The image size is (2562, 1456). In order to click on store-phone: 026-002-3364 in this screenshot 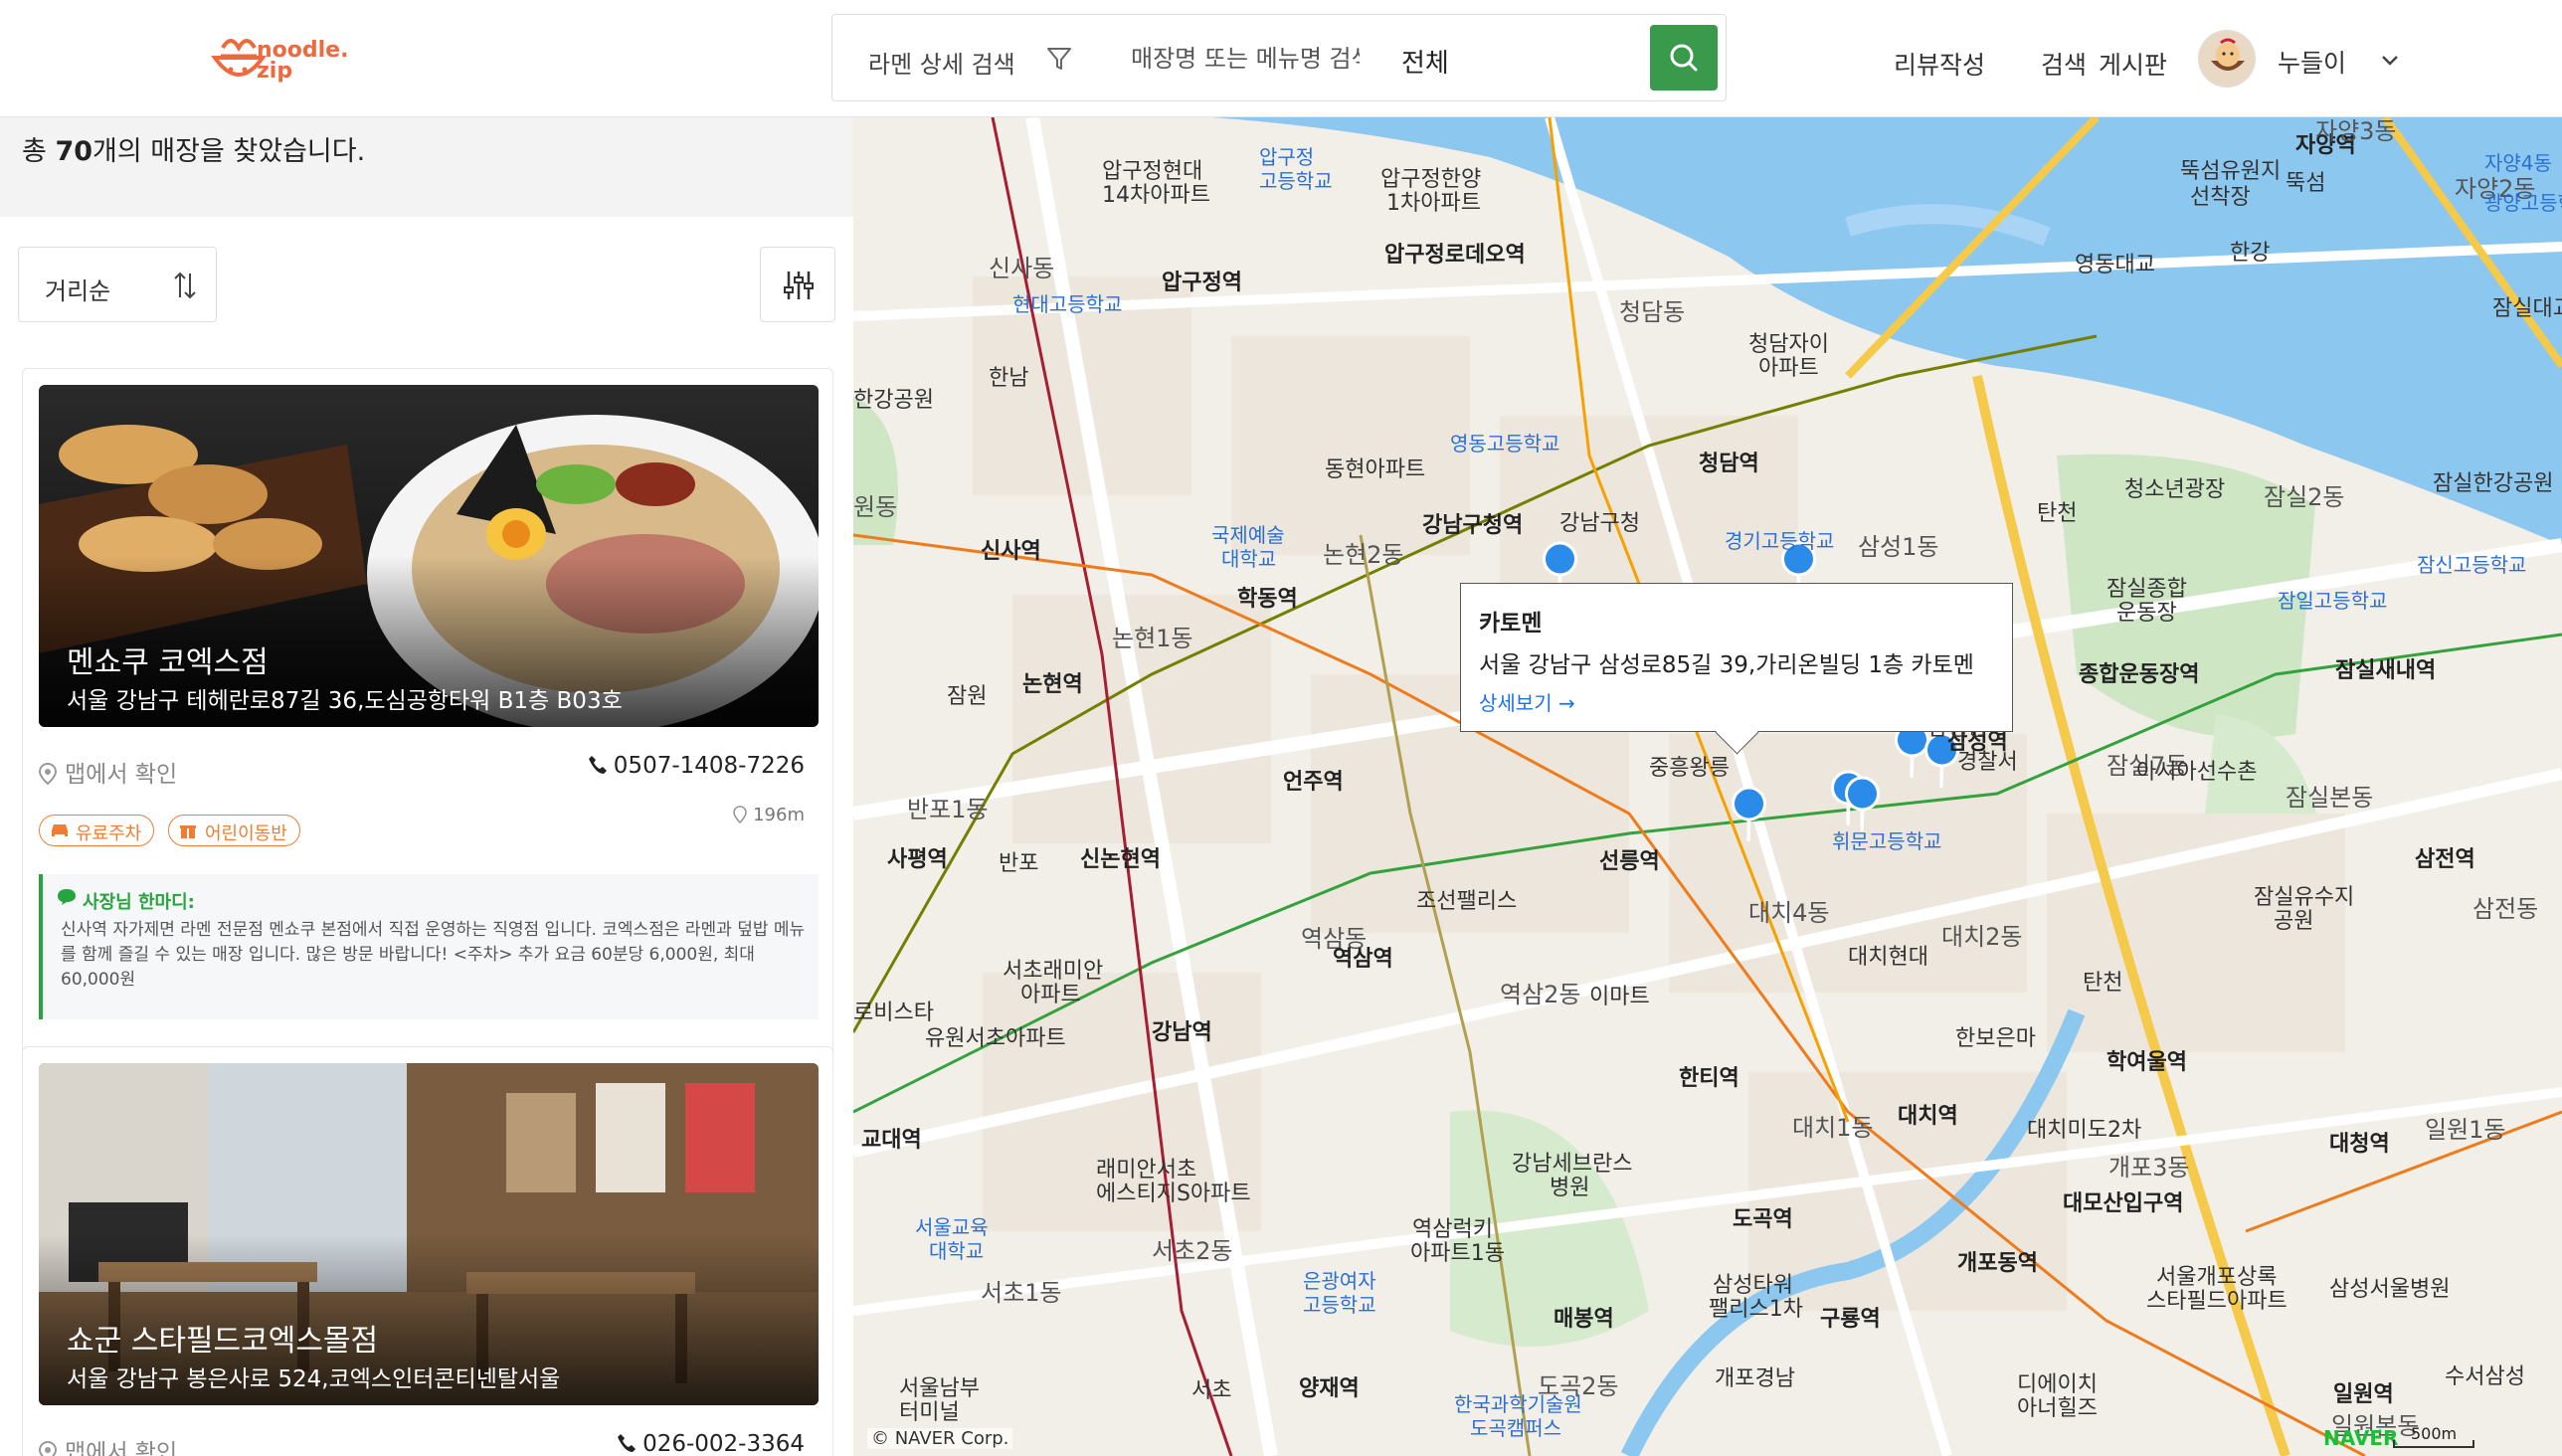, I will do `click(711, 1443)`.